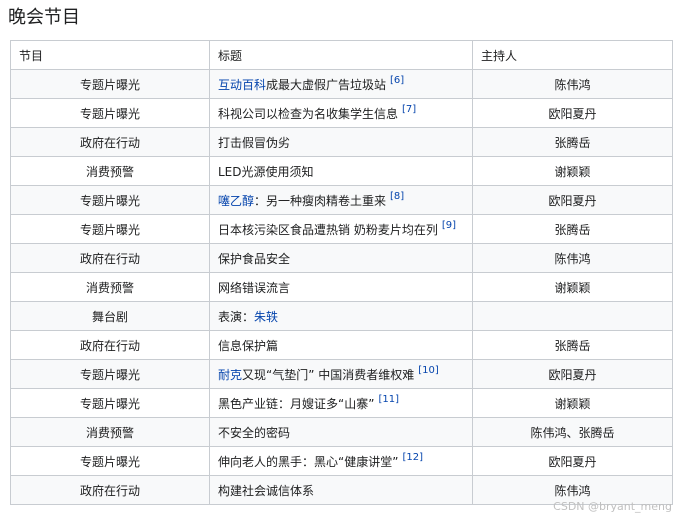 Image resolution: width=678 pixels, height=515 pixels. Describe the element at coordinates (266, 171) in the screenshot. I see `title-text: LED光源使用须知` at that location.